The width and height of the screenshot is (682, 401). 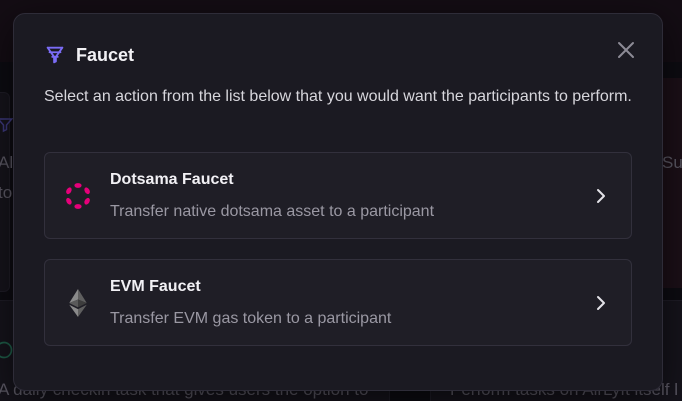 What do you see at coordinates (172, 179) in the screenshot?
I see `option-title: Dotsama Faucet` at bounding box center [172, 179].